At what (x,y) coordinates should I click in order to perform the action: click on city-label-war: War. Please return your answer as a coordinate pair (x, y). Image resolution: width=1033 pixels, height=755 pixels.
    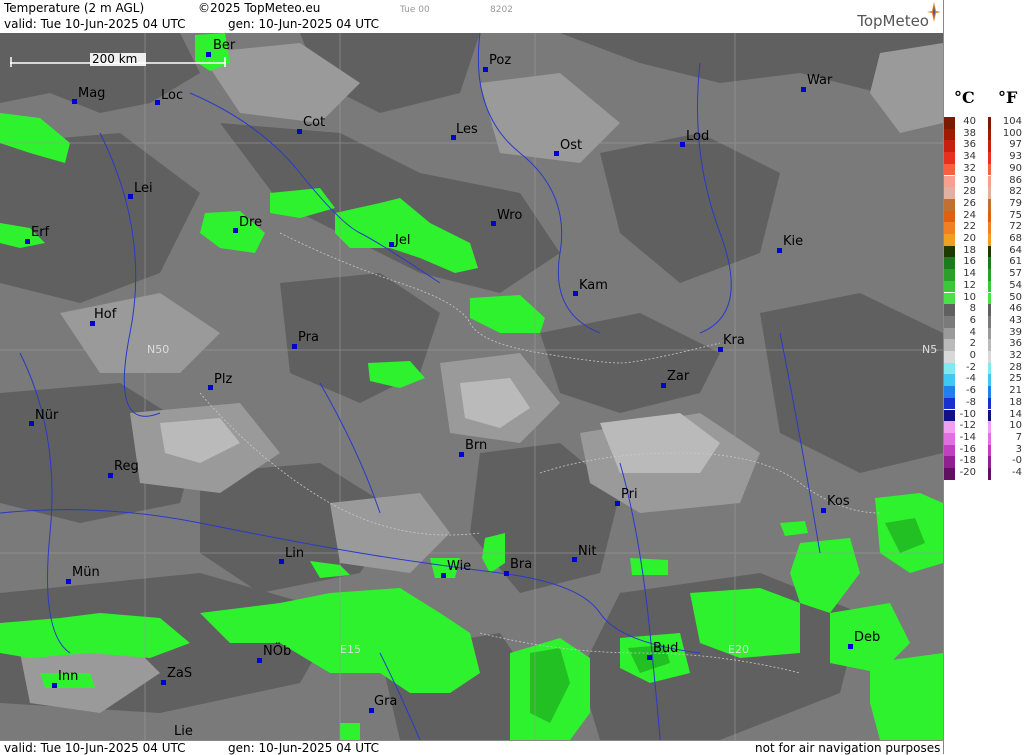
    Looking at the image, I should click on (819, 80).